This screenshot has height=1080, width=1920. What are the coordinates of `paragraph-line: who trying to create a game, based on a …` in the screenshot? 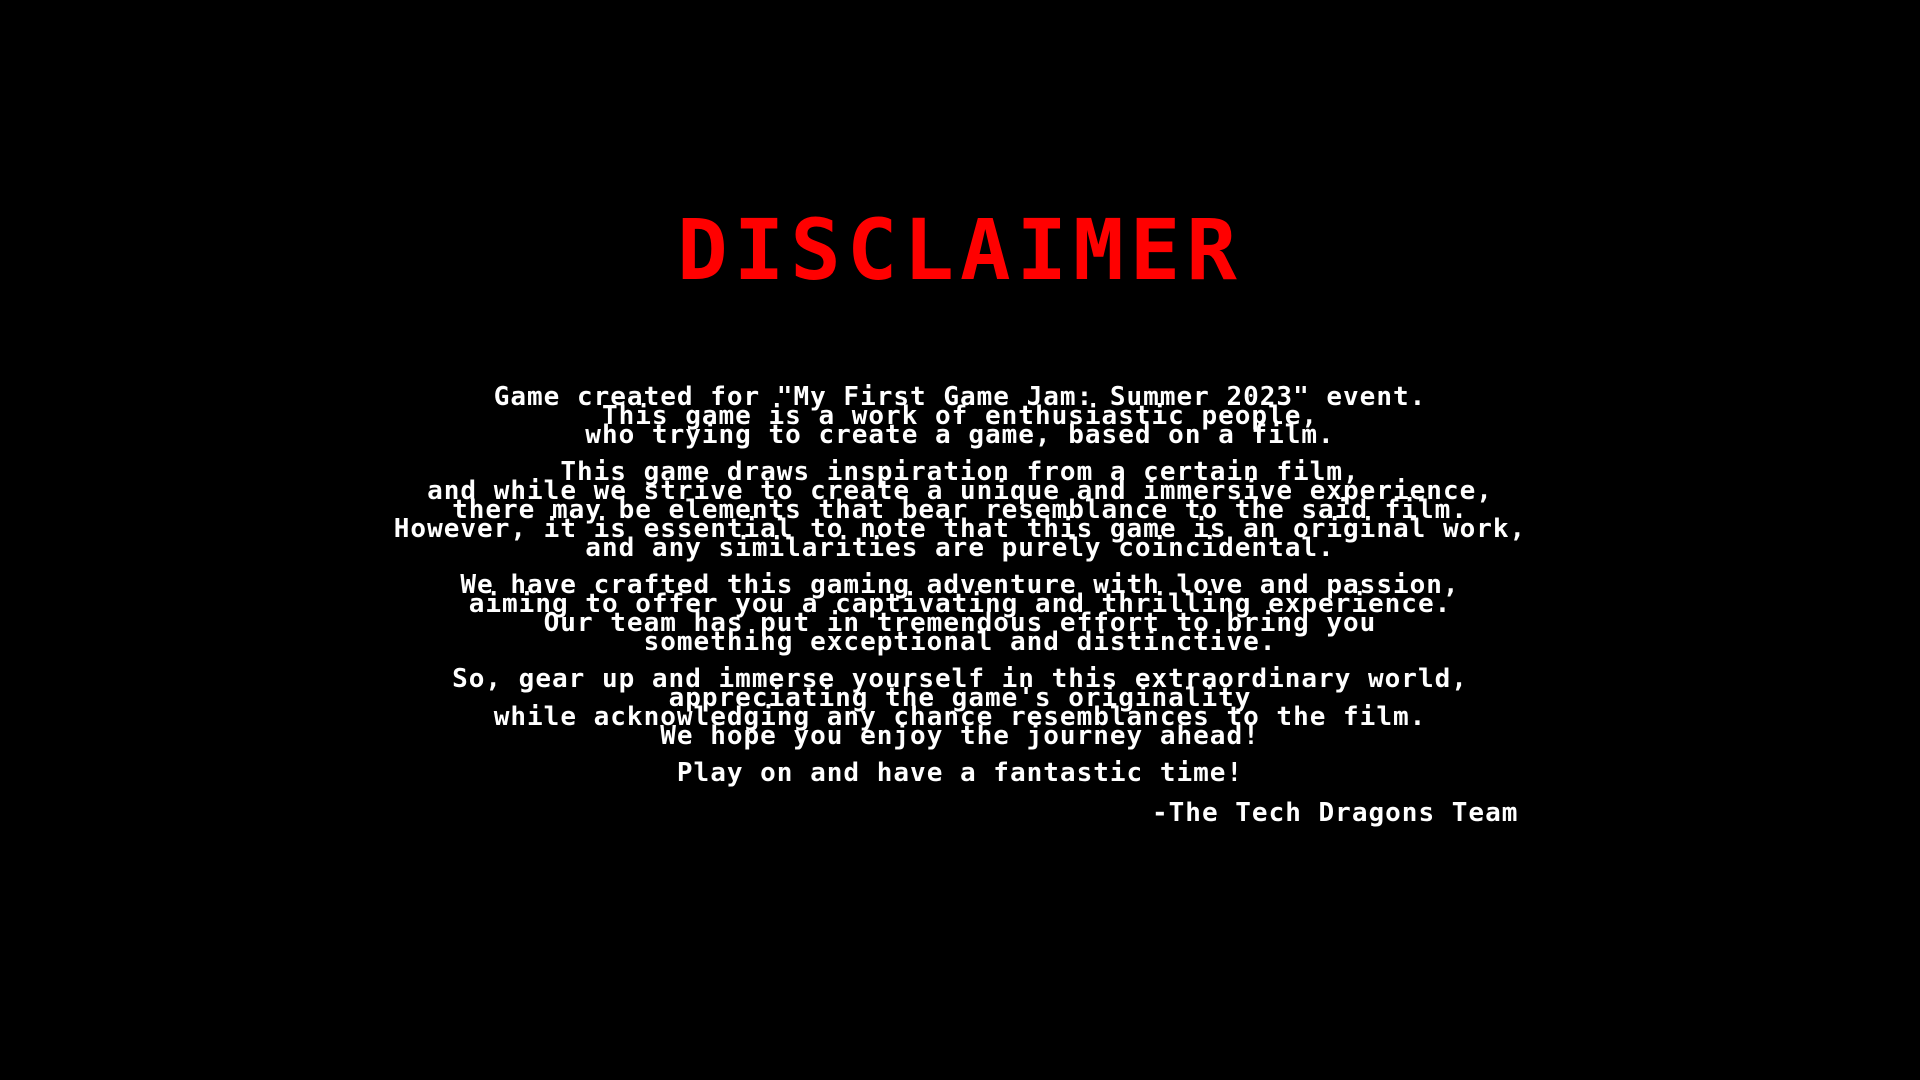 It's located at (960, 435).